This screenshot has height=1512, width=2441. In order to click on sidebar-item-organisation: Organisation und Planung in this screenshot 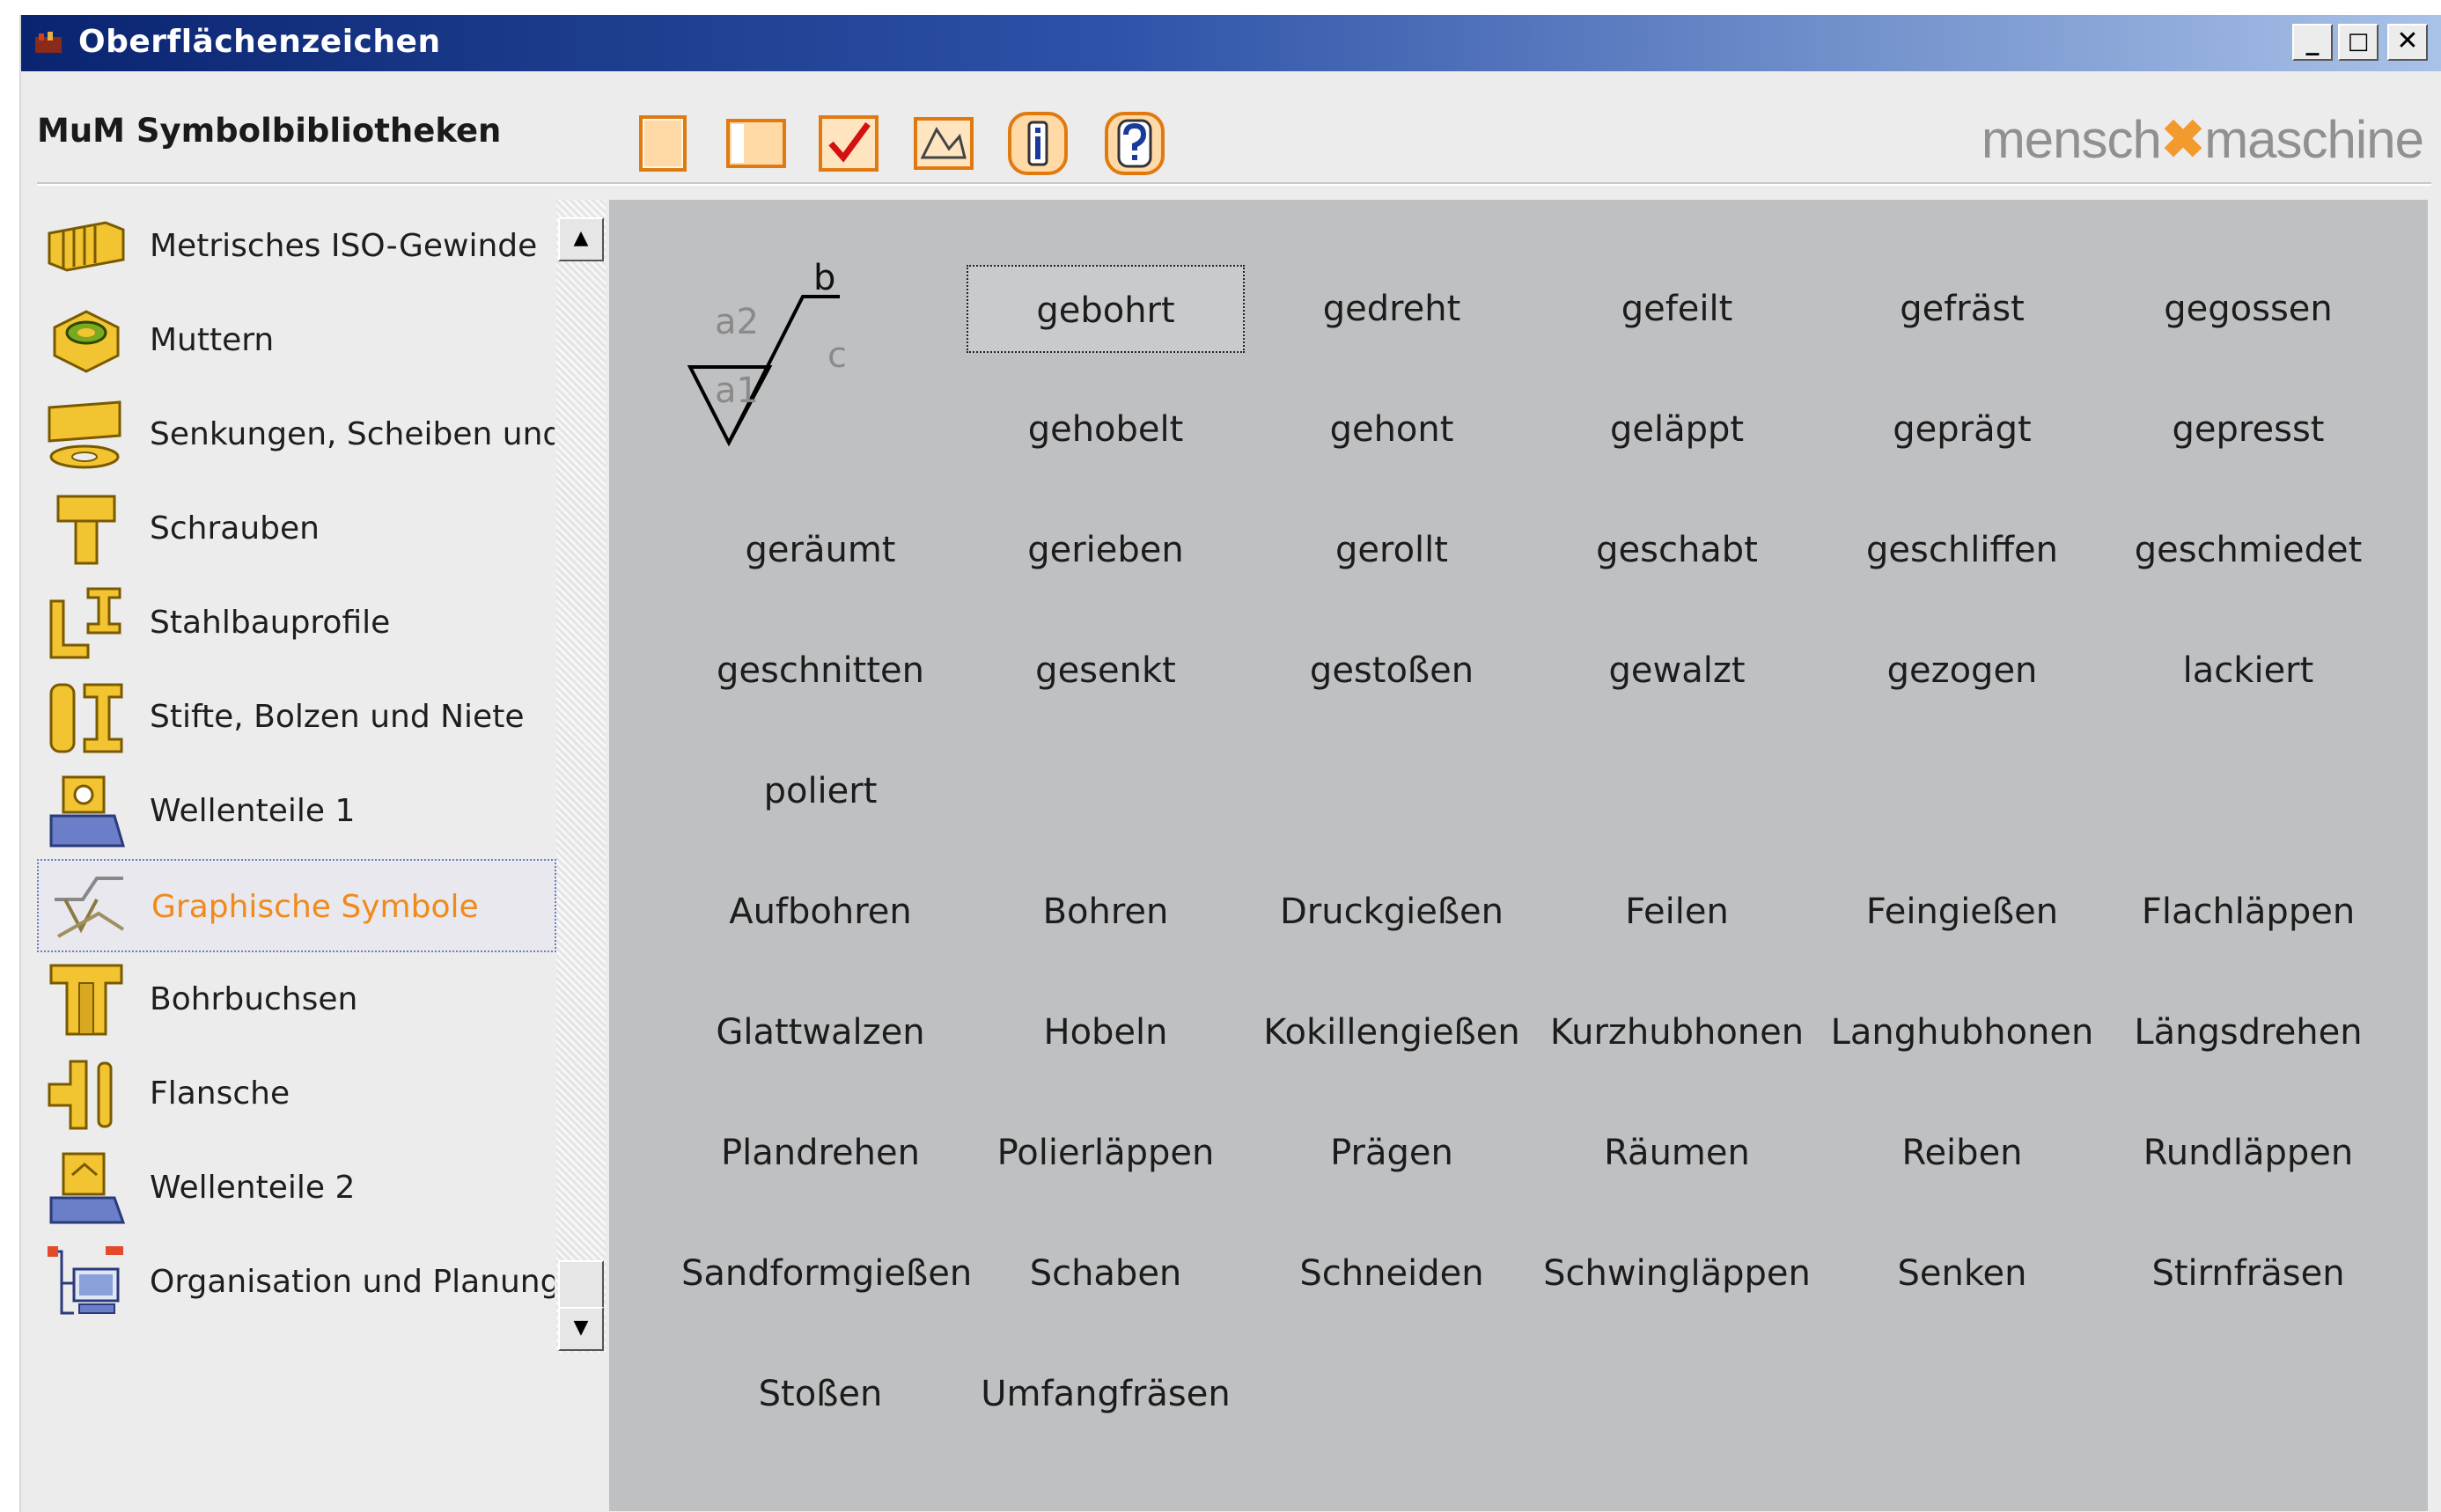, I will do `click(296, 1282)`.